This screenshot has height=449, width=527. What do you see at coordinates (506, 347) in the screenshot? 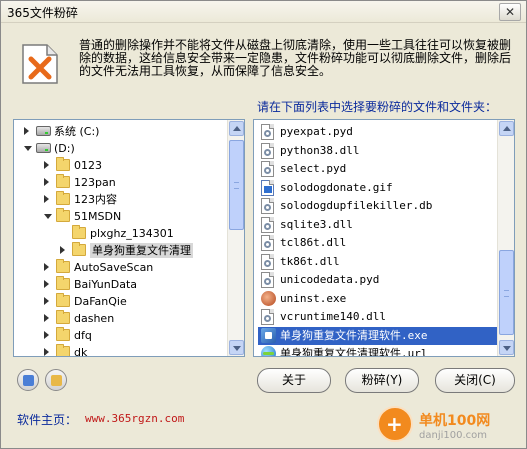
I see `file-scroll-down-arrow` at bounding box center [506, 347].